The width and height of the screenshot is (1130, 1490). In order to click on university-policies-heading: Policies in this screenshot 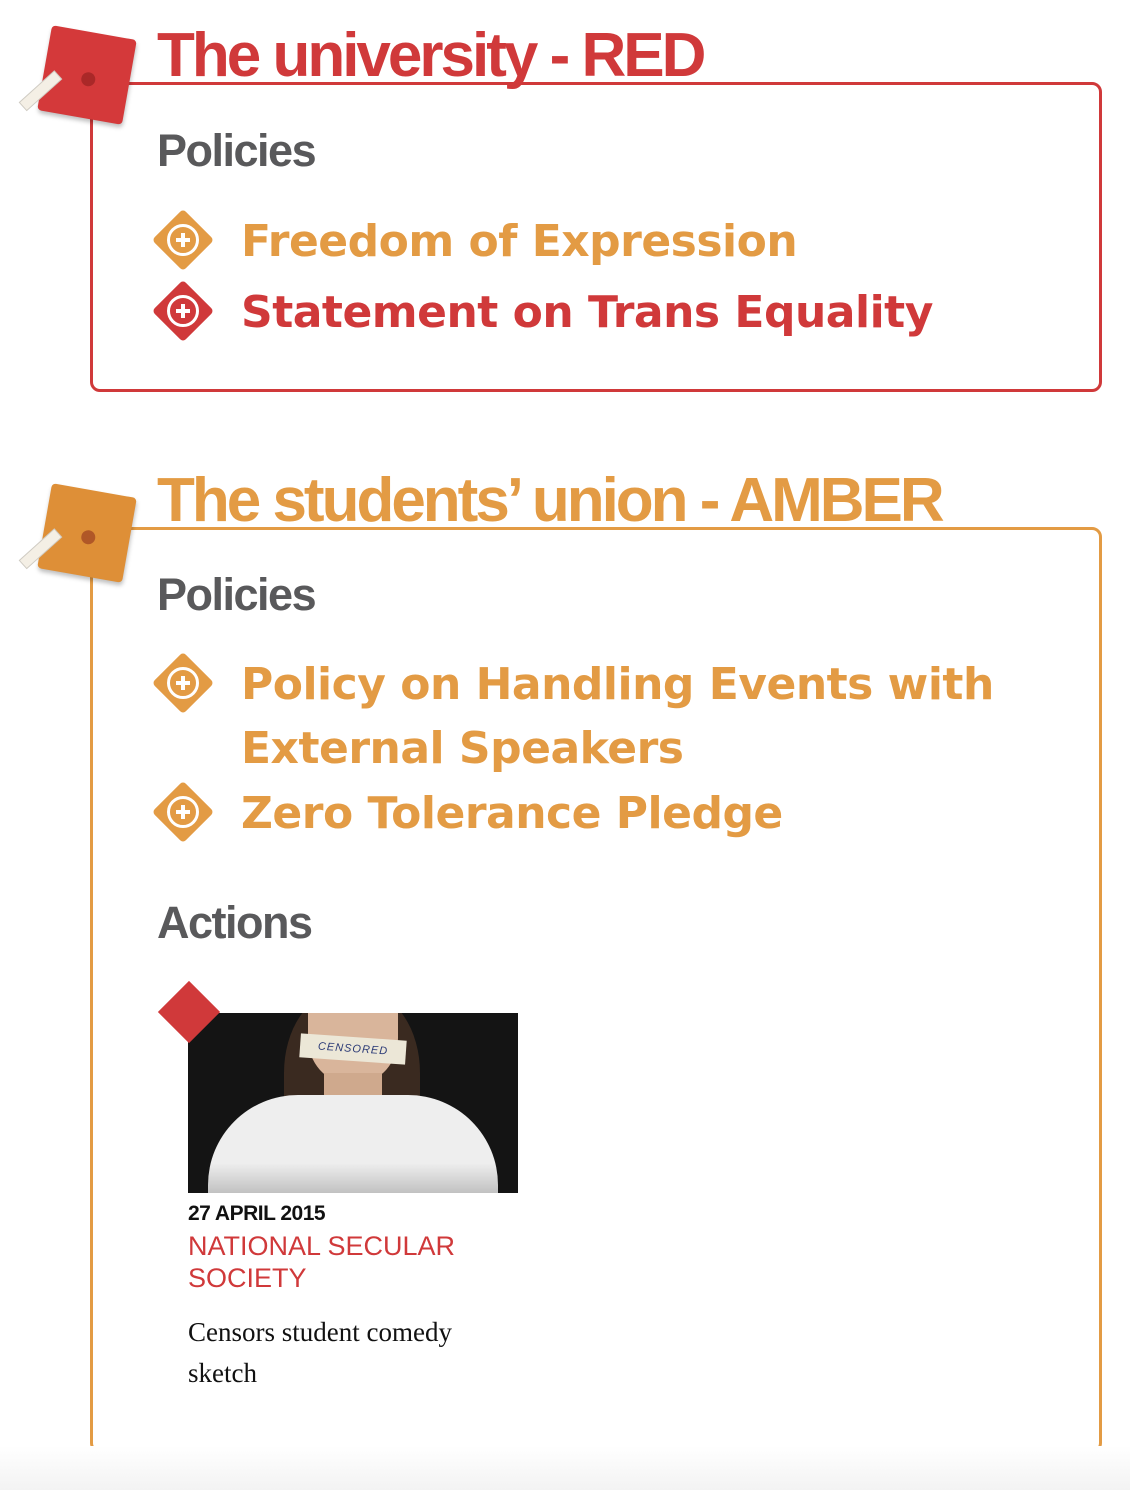, I will do `click(237, 150)`.